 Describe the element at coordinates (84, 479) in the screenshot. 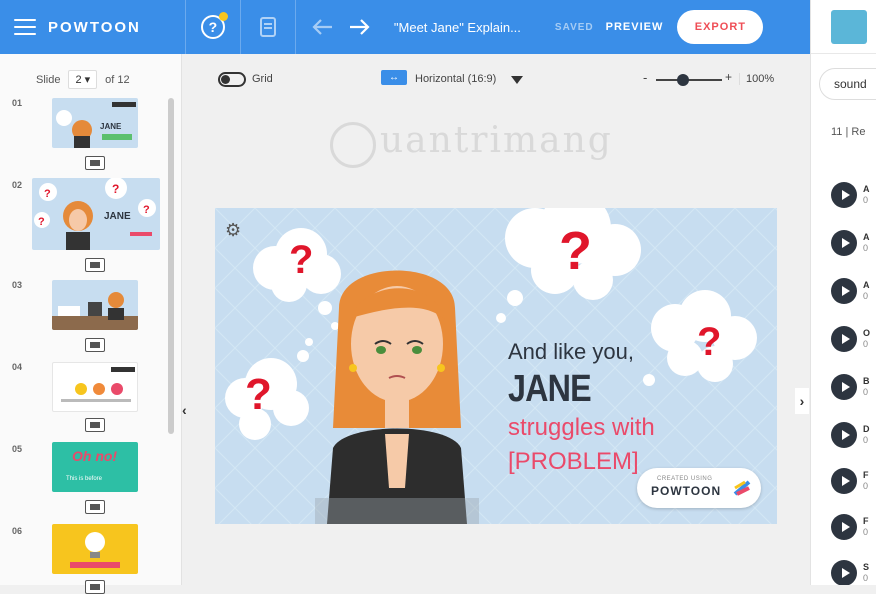

I see `thumb-5-sub: This is before` at that location.